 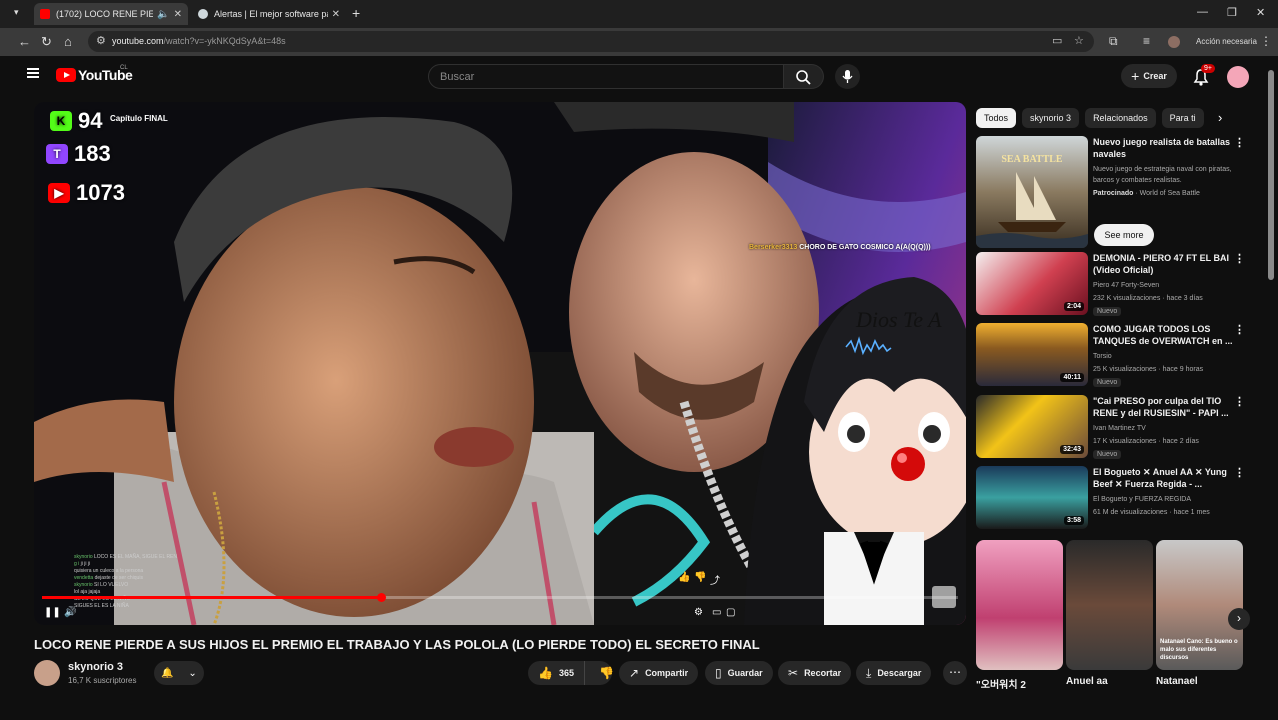 I want to click on page-scrollbar, so click(x=1271, y=175).